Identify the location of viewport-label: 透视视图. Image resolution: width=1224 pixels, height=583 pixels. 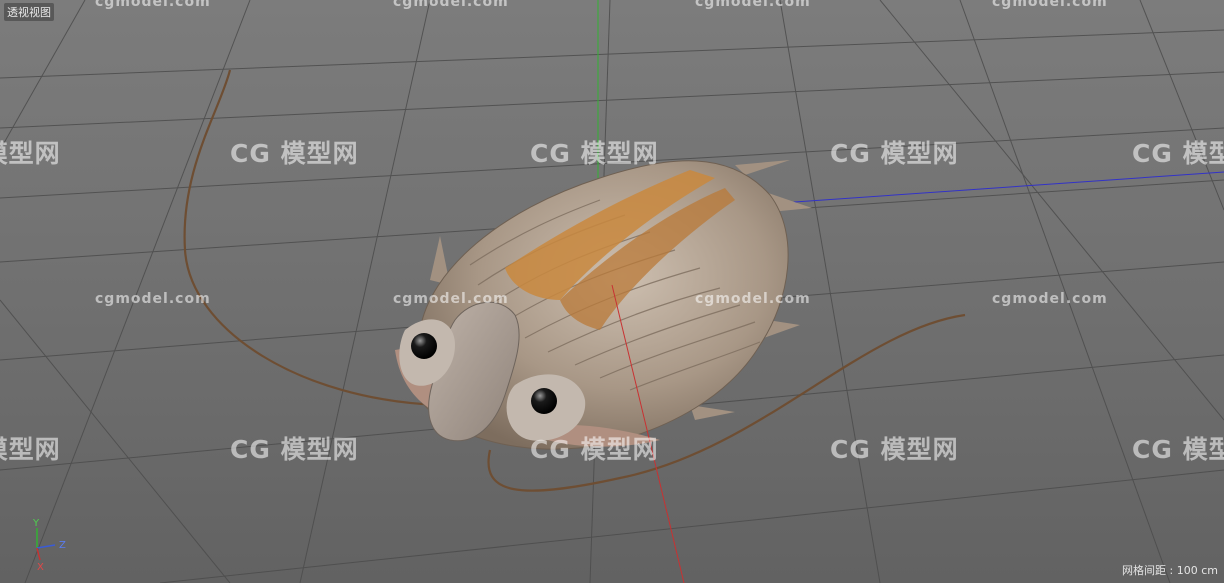
(29, 12).